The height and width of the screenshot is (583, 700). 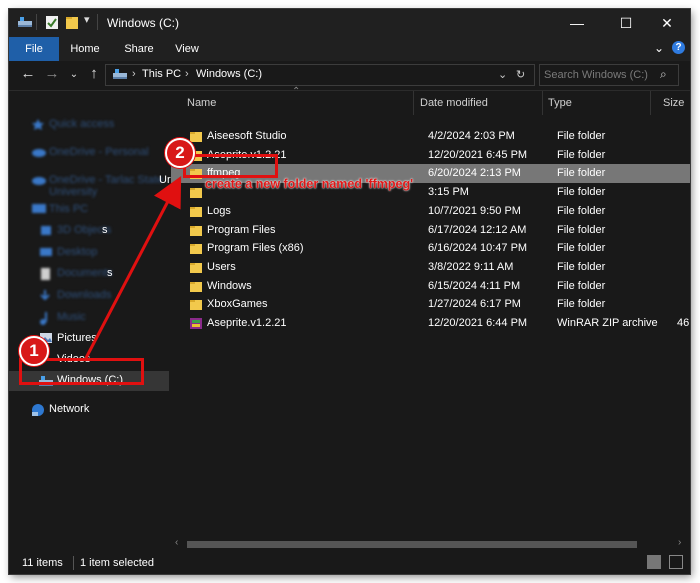 What do you see at coordinates (607, 323) in the screenshot?
I see `file-type: WinRAR ZIP archive` at bounding box center [607, 323].